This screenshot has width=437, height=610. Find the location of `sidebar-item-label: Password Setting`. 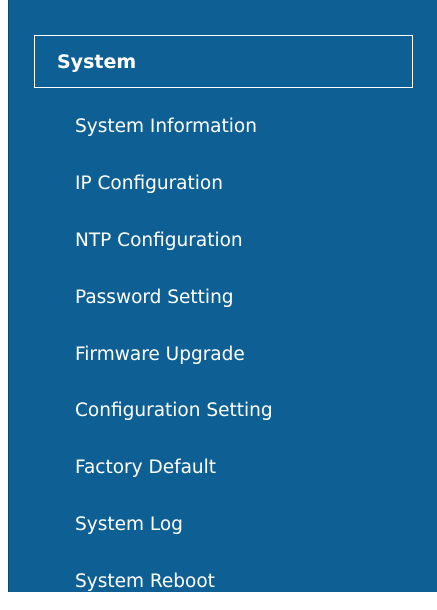

sidebar-item-label: Password Setting is located at coordinates (154, 297).